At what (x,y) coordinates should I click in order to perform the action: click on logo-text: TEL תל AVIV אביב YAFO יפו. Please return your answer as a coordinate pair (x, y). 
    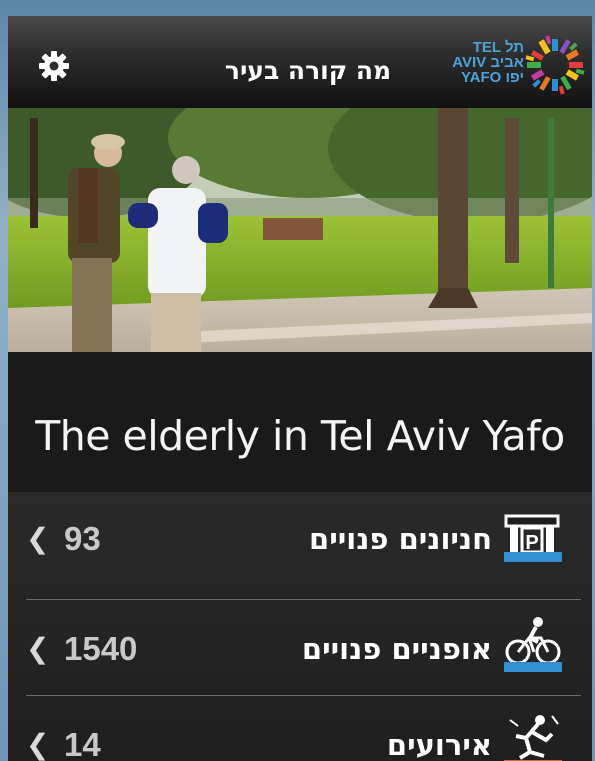
    Looking at the image, I should click on (486, 62).